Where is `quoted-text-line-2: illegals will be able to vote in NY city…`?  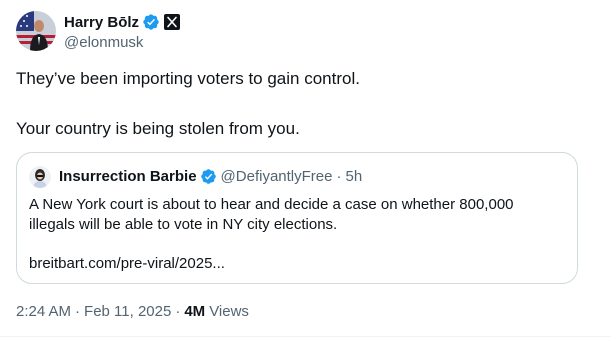 quoted-text-line-2: illegals will be able to vote in NY city… is located at coordinates (183, 224).